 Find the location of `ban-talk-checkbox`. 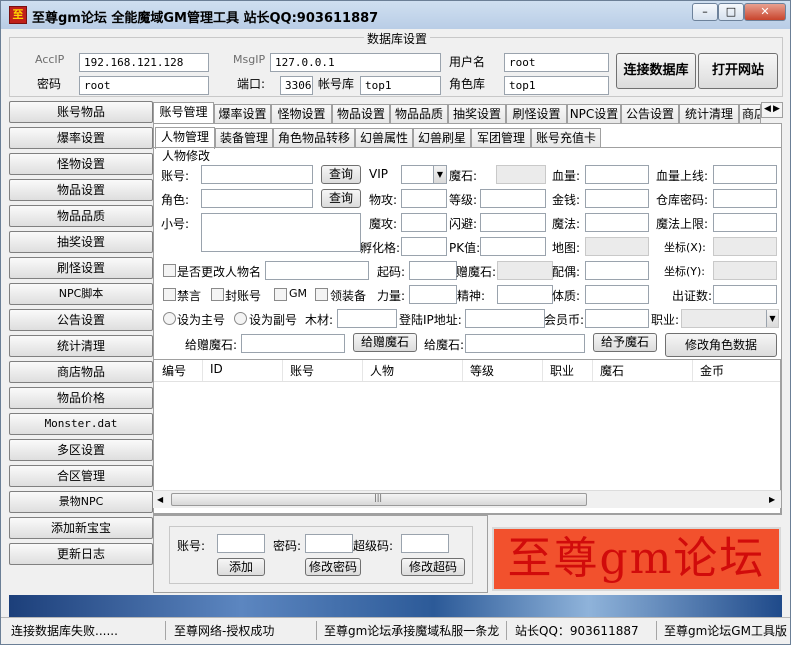

ban-talk-checkbox is located at coordinates (169, 294).